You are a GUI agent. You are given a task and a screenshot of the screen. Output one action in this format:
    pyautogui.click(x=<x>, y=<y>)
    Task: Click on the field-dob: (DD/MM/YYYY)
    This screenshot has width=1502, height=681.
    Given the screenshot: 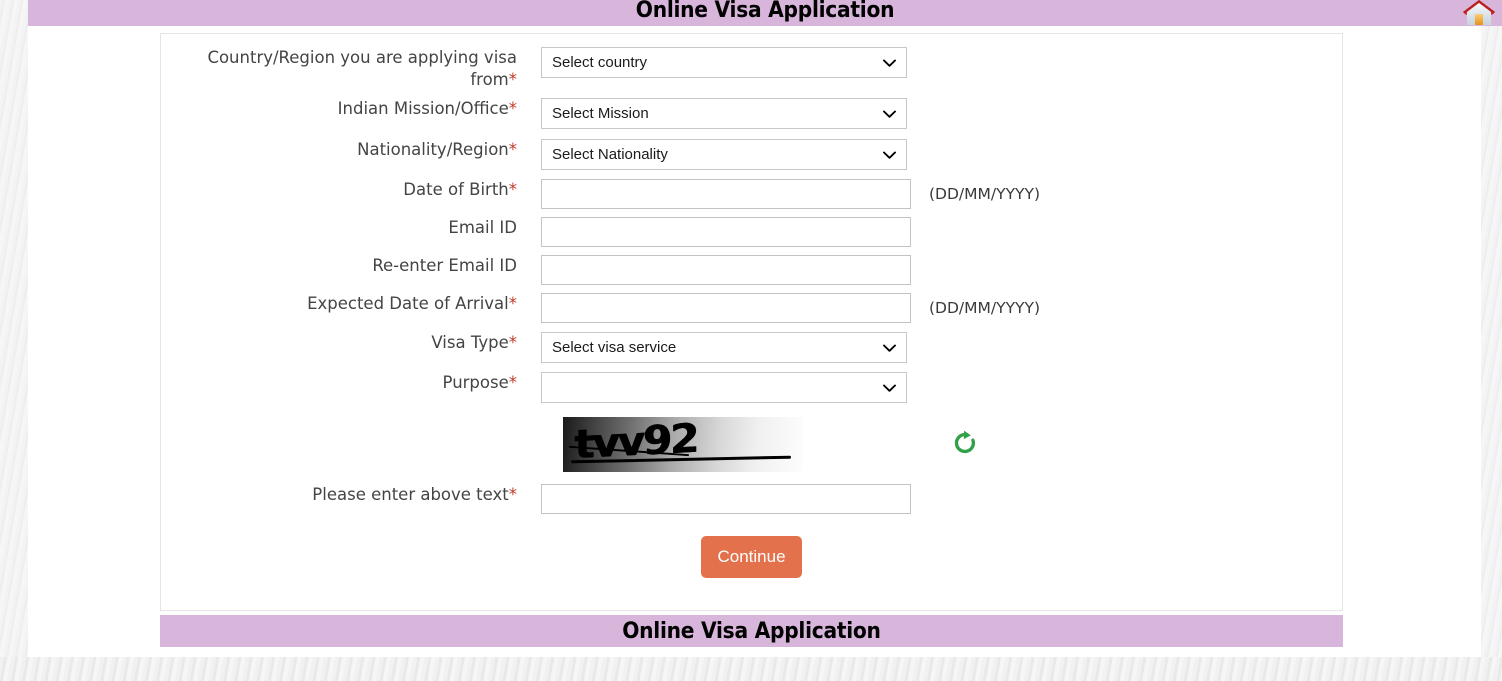 What is the action you would take?
    pyautogui.click(x=790, y=194)
    